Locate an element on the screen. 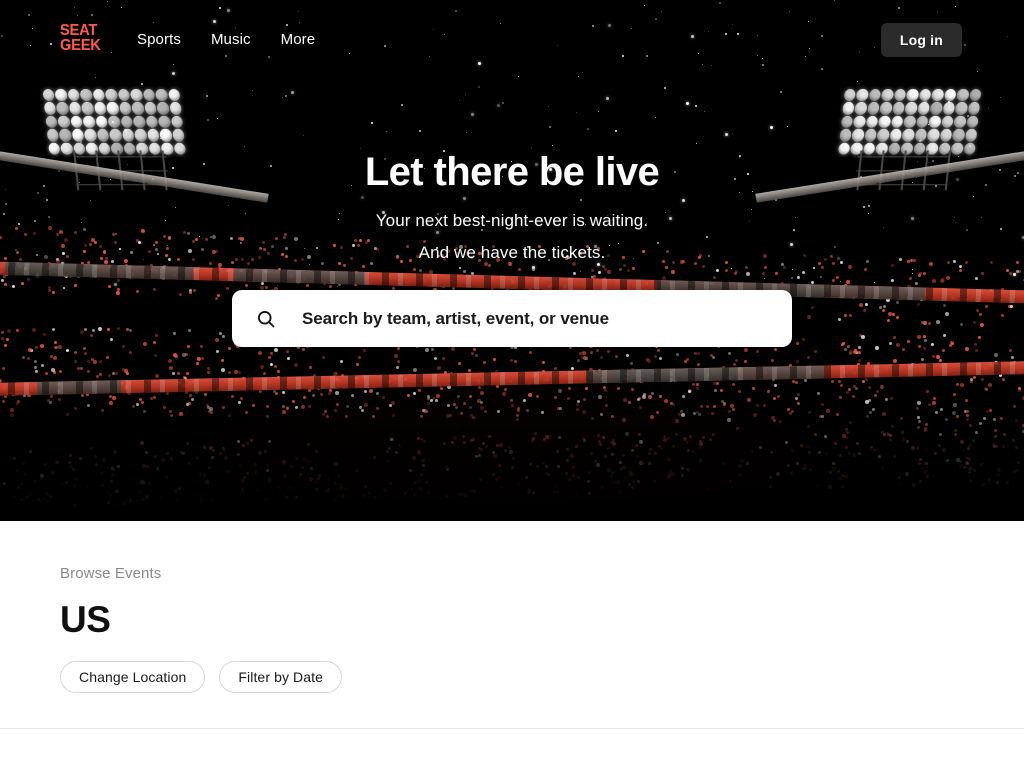 The height and width of the screenshot is (768, 1024). nav-link-more: More is located at coordinates (298, 40).